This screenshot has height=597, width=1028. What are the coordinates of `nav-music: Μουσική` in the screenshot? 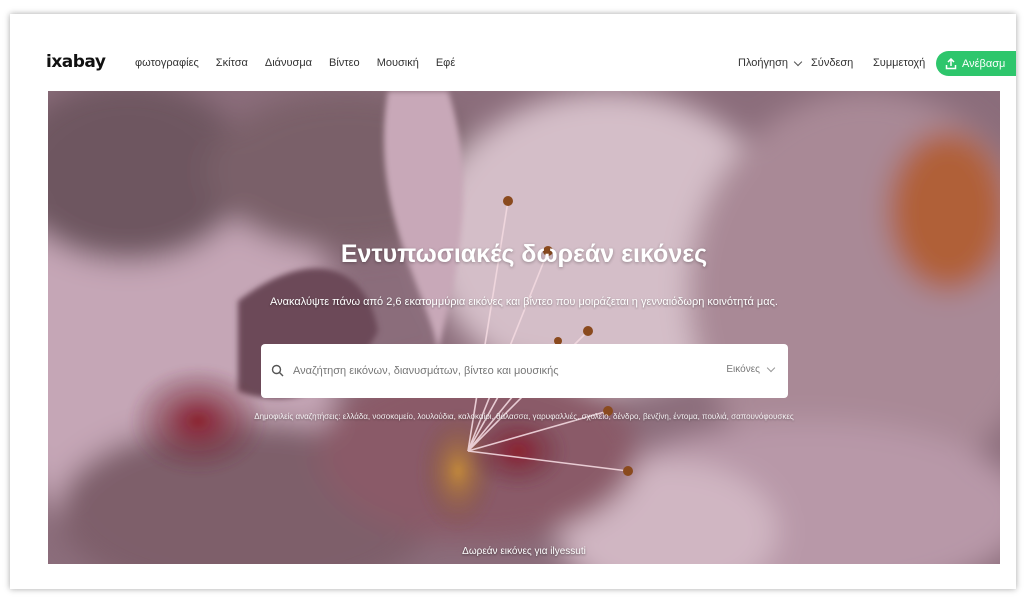 It's located at (398, 63).